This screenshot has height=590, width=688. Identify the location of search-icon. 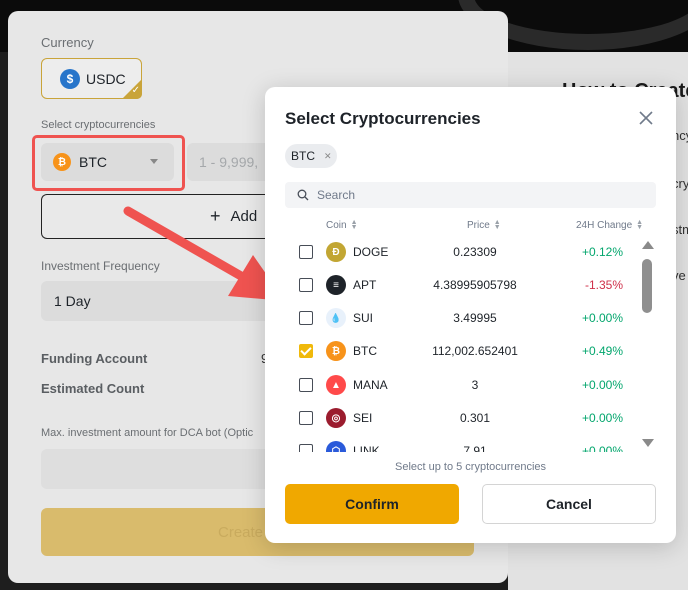
(303, 195).